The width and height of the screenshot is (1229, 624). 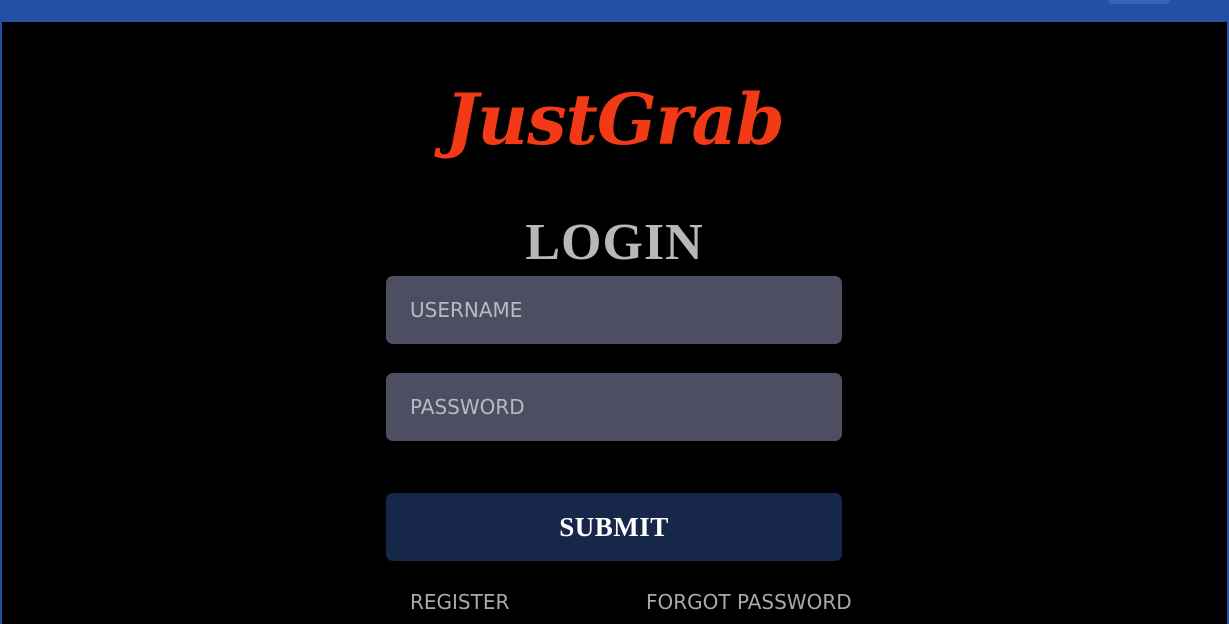 What do you see at coordinates (614, 527) in the screenshot?
I see `submit-button: SUBMIT` at bounding box center [614, 527].